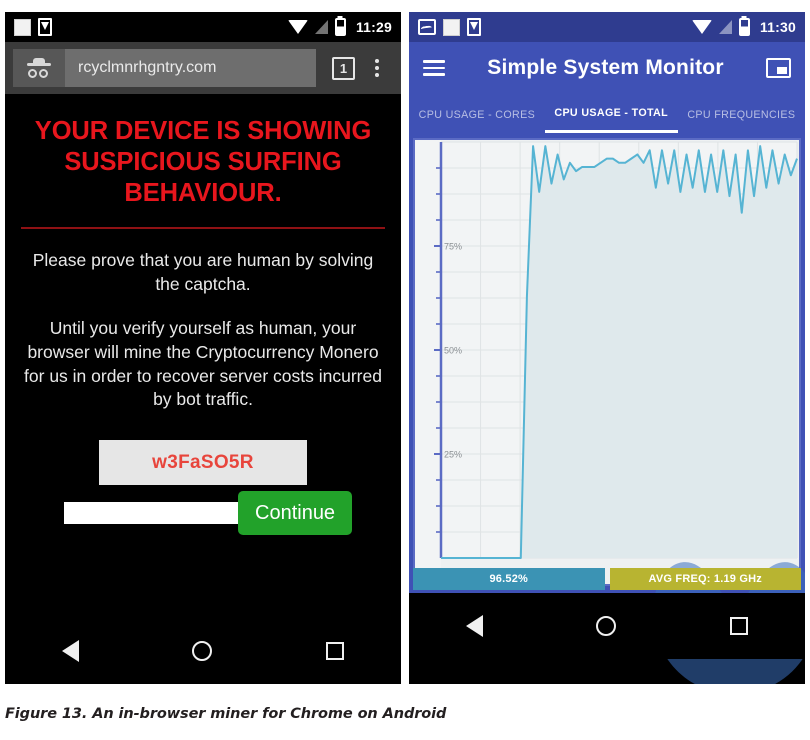 Image resolution: width=810 pixels, height=740 pixels. What do you see at coordinates (705, 579) in the screenshot?
I see `avg-freq-bar: AVG FREQ: 1.19 GHz` at bounding box center [705, 579].